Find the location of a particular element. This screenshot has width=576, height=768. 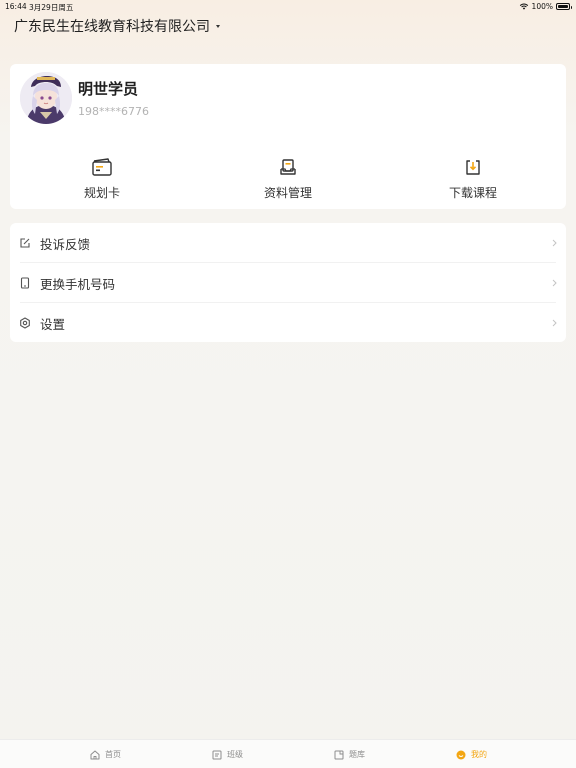

edit-icon is located at coordinates (25, 243).